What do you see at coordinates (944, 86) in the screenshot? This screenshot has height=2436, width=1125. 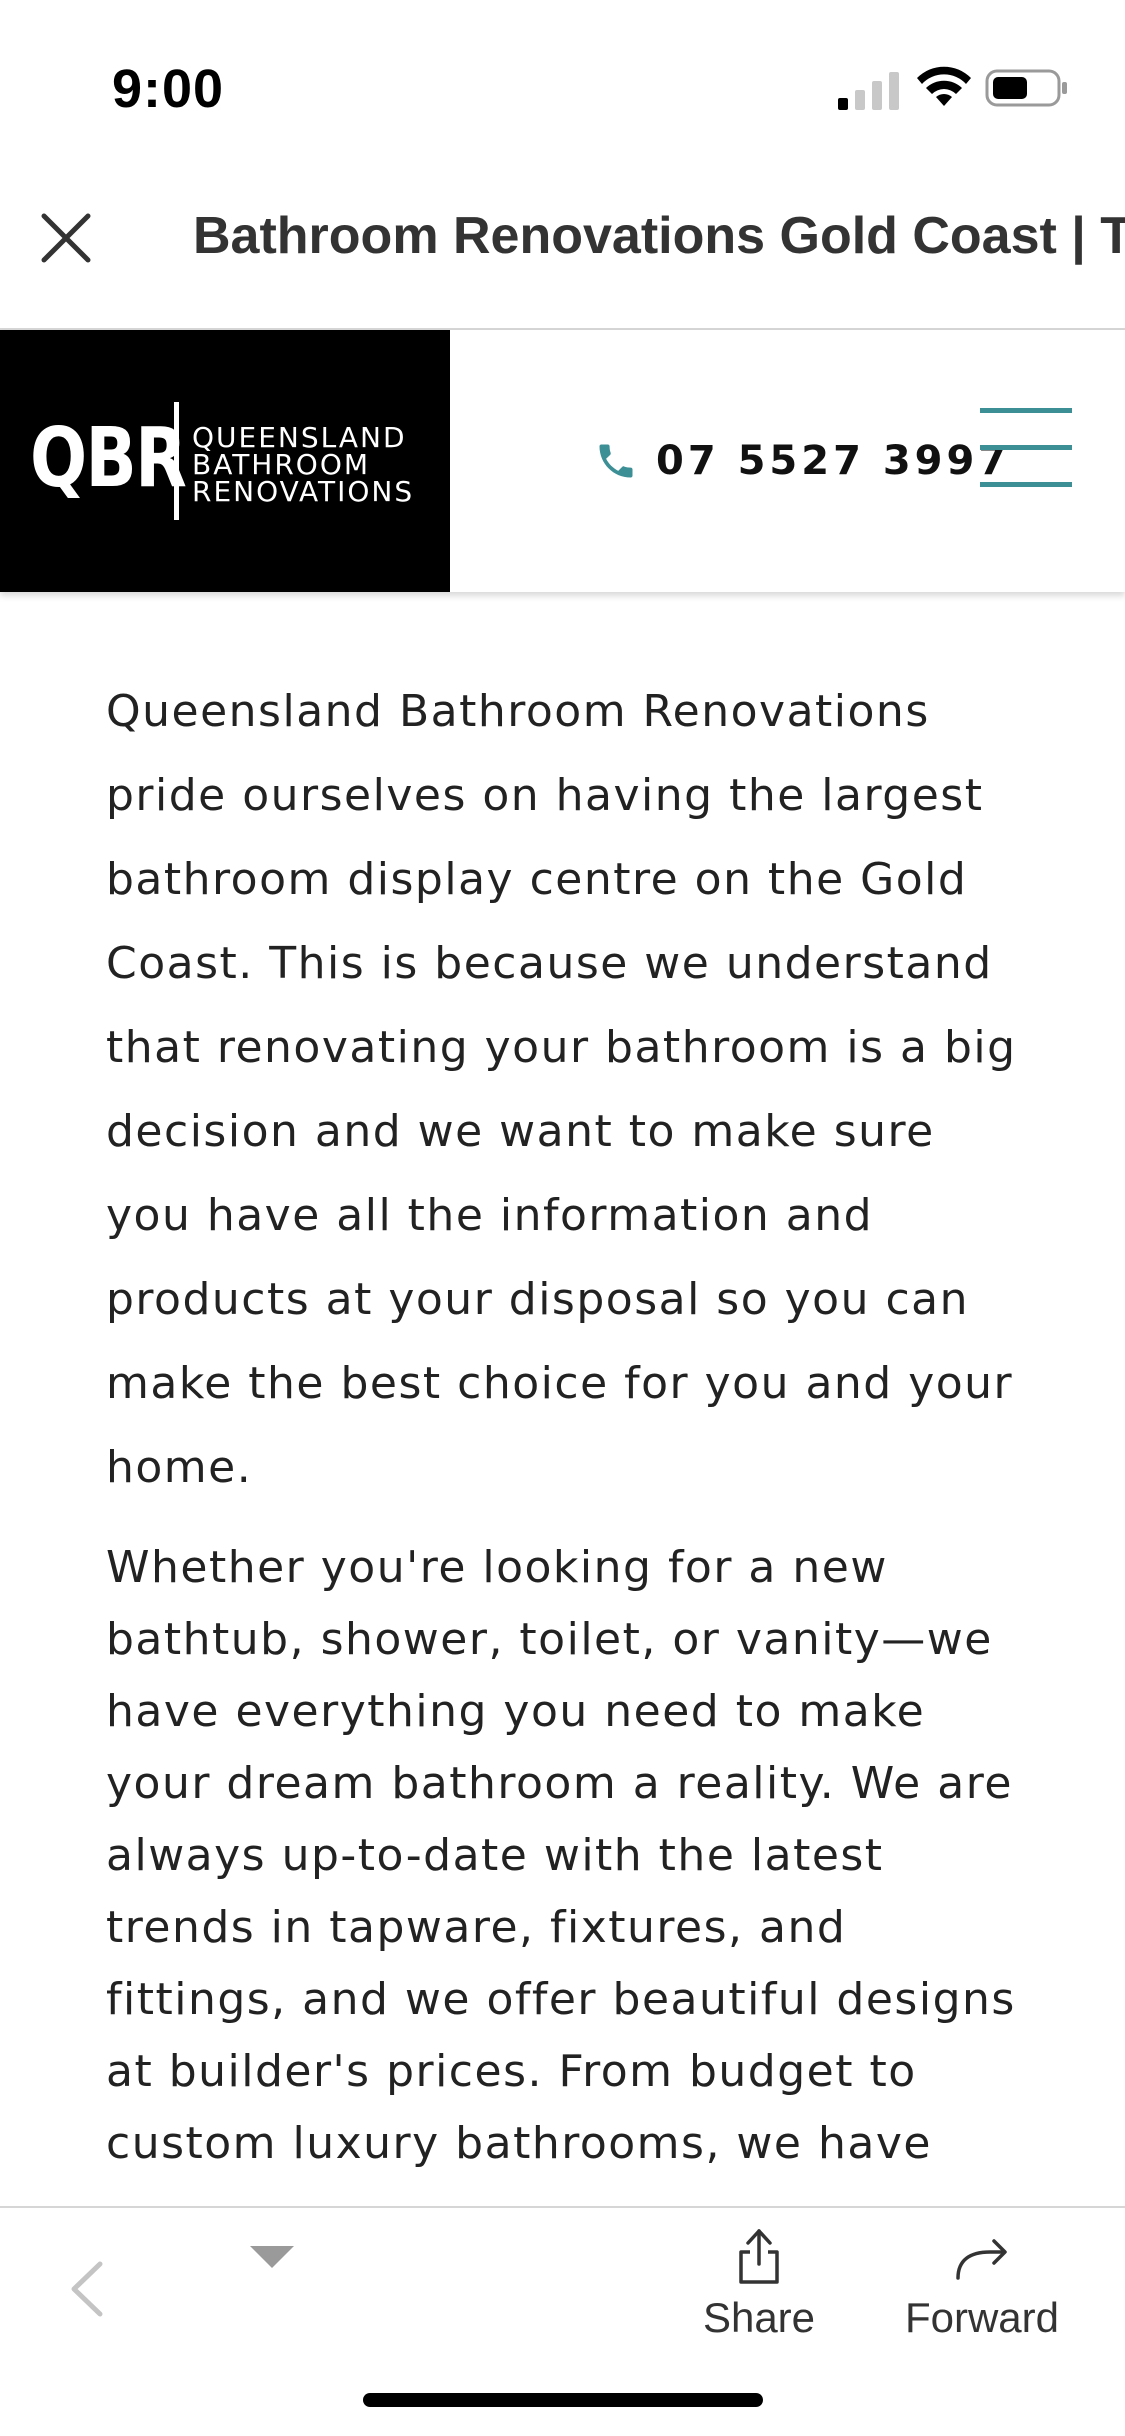 I see `wifi-icon` at bounding box center [944, 86].